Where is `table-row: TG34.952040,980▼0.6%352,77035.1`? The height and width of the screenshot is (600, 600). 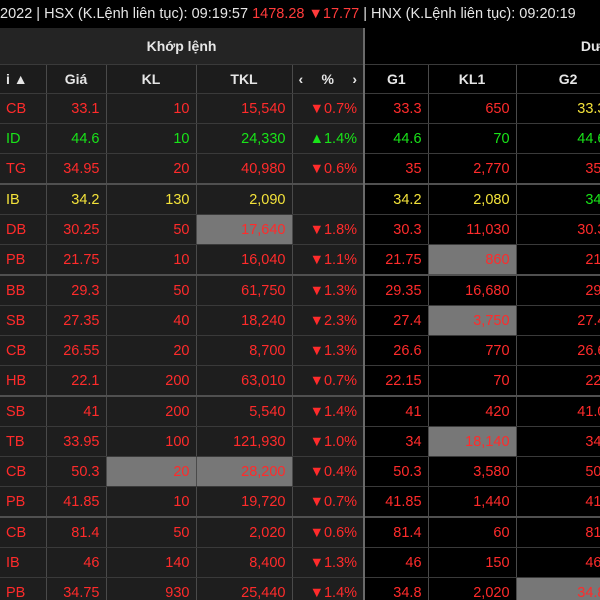
table-row: TG34.952040,980▼0.6%352,77035.1 is located at coordinates (300, 169).